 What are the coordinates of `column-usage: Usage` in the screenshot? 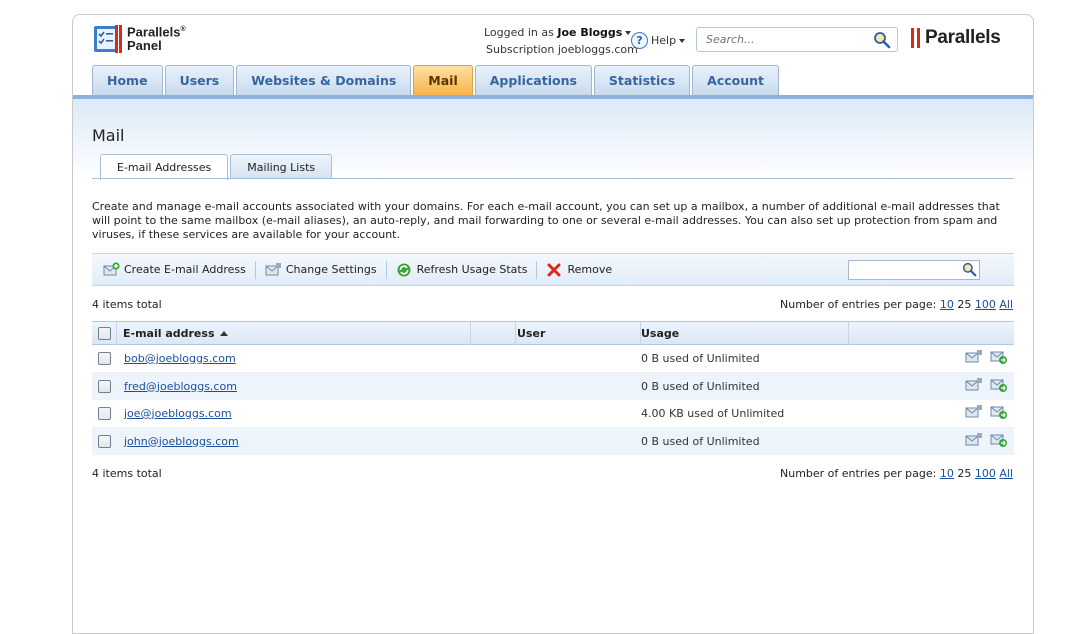 It's located at (745, 333).